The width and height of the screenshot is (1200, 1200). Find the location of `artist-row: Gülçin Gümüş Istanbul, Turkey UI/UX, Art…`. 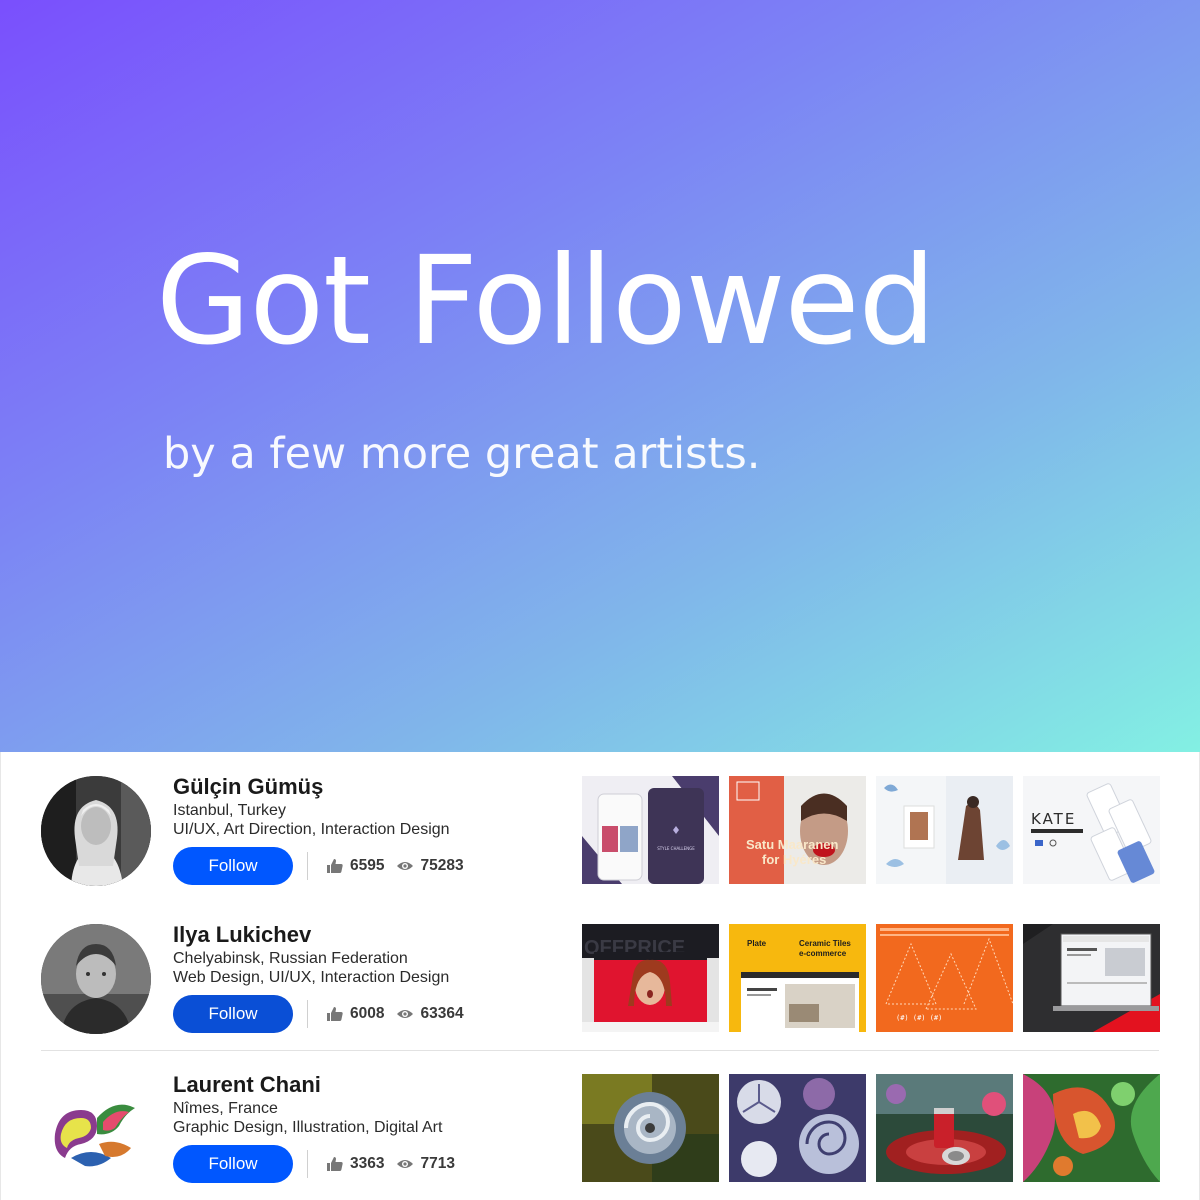

artist-row: Gülçin Gümüş Istanbul, Turkey UI/UX, Art… is located at coordinates (600, 819).